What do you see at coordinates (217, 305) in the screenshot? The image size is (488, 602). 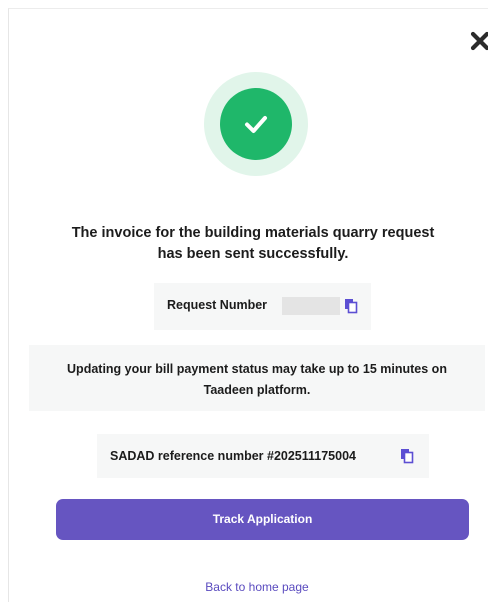 I see `request-number-label: Request Number` at bounding box center [217, 305].